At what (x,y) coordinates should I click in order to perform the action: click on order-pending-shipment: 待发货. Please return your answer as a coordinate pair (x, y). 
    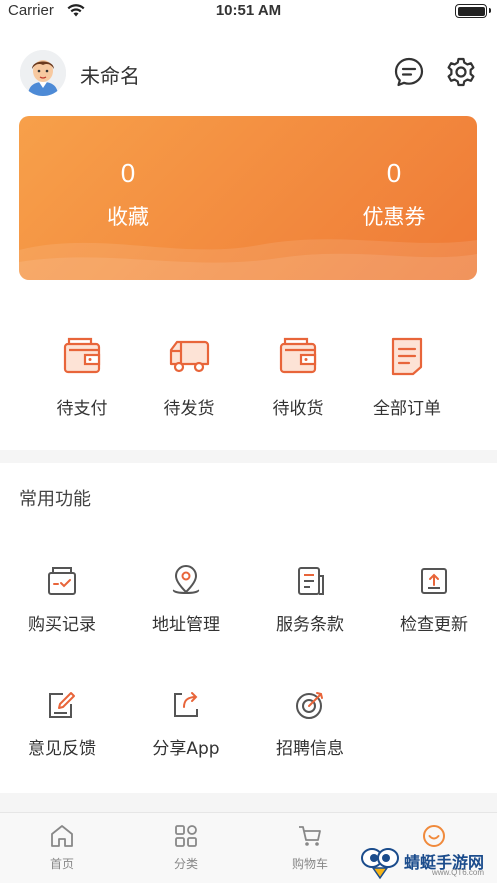
    Looking at the image, I should click on (189, 376).